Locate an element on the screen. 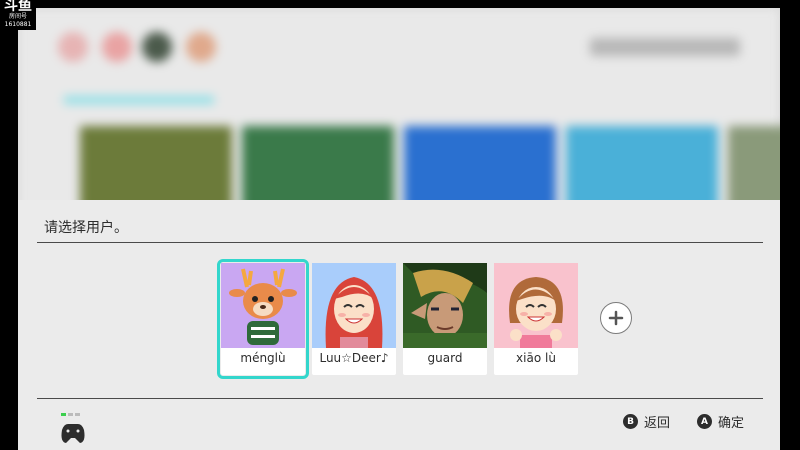 The height and width of the screenshot is (450, 800). user-card-guard: guard is located at coordinates (445, 319).